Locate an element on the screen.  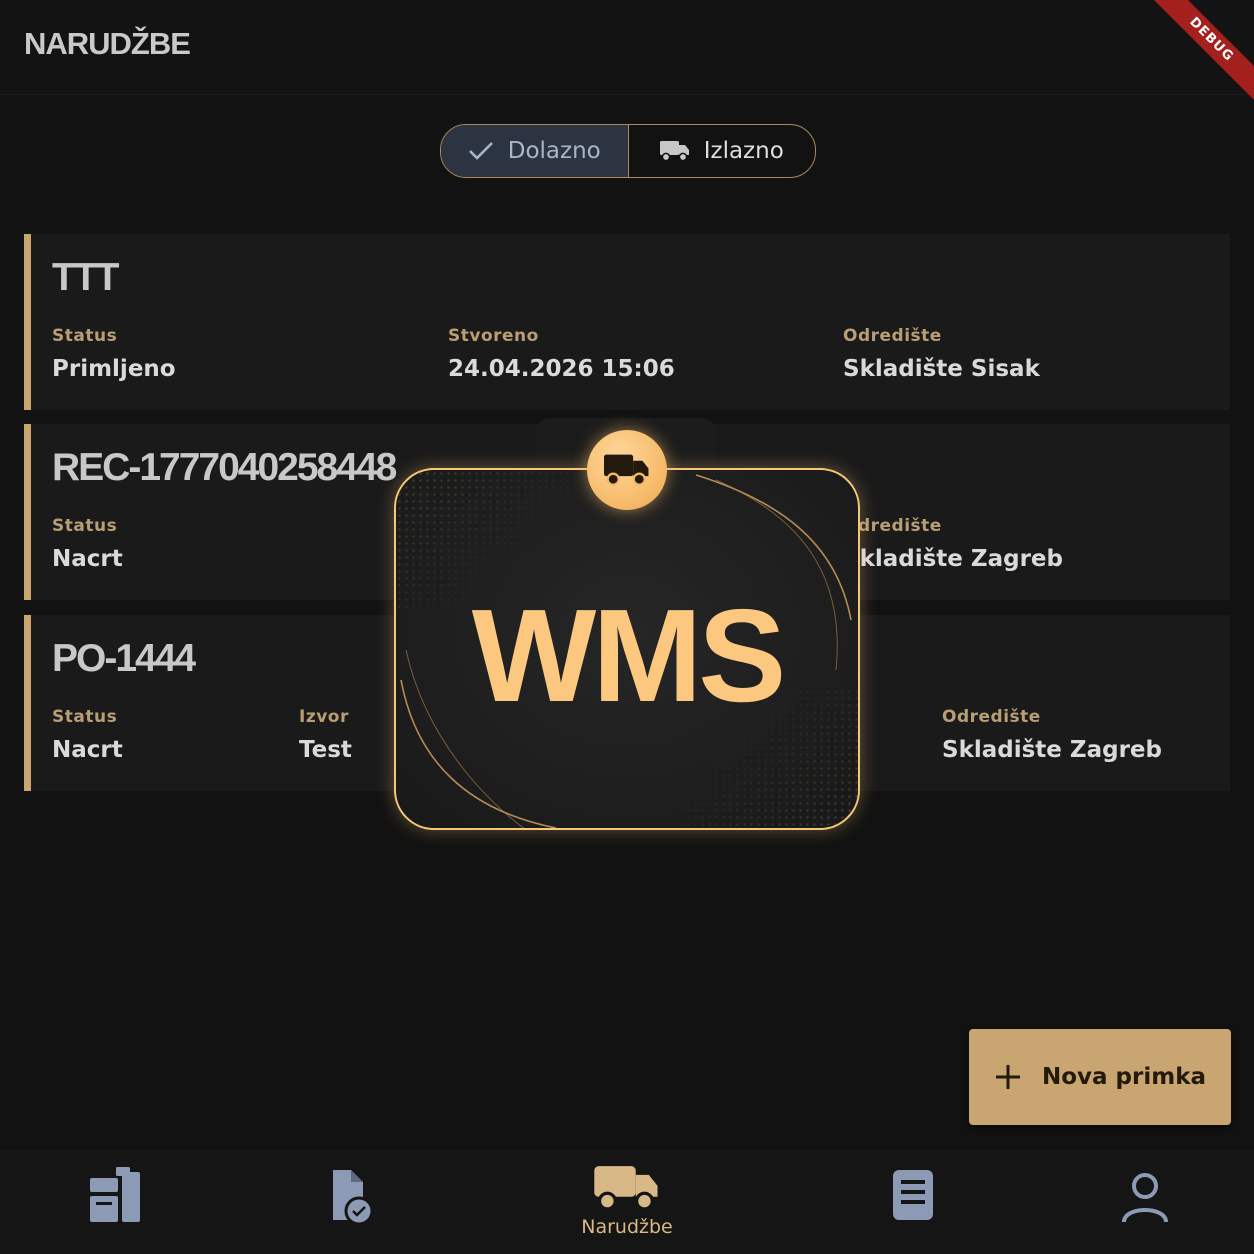
document-check-icon is located at coordinates (353, 1198).